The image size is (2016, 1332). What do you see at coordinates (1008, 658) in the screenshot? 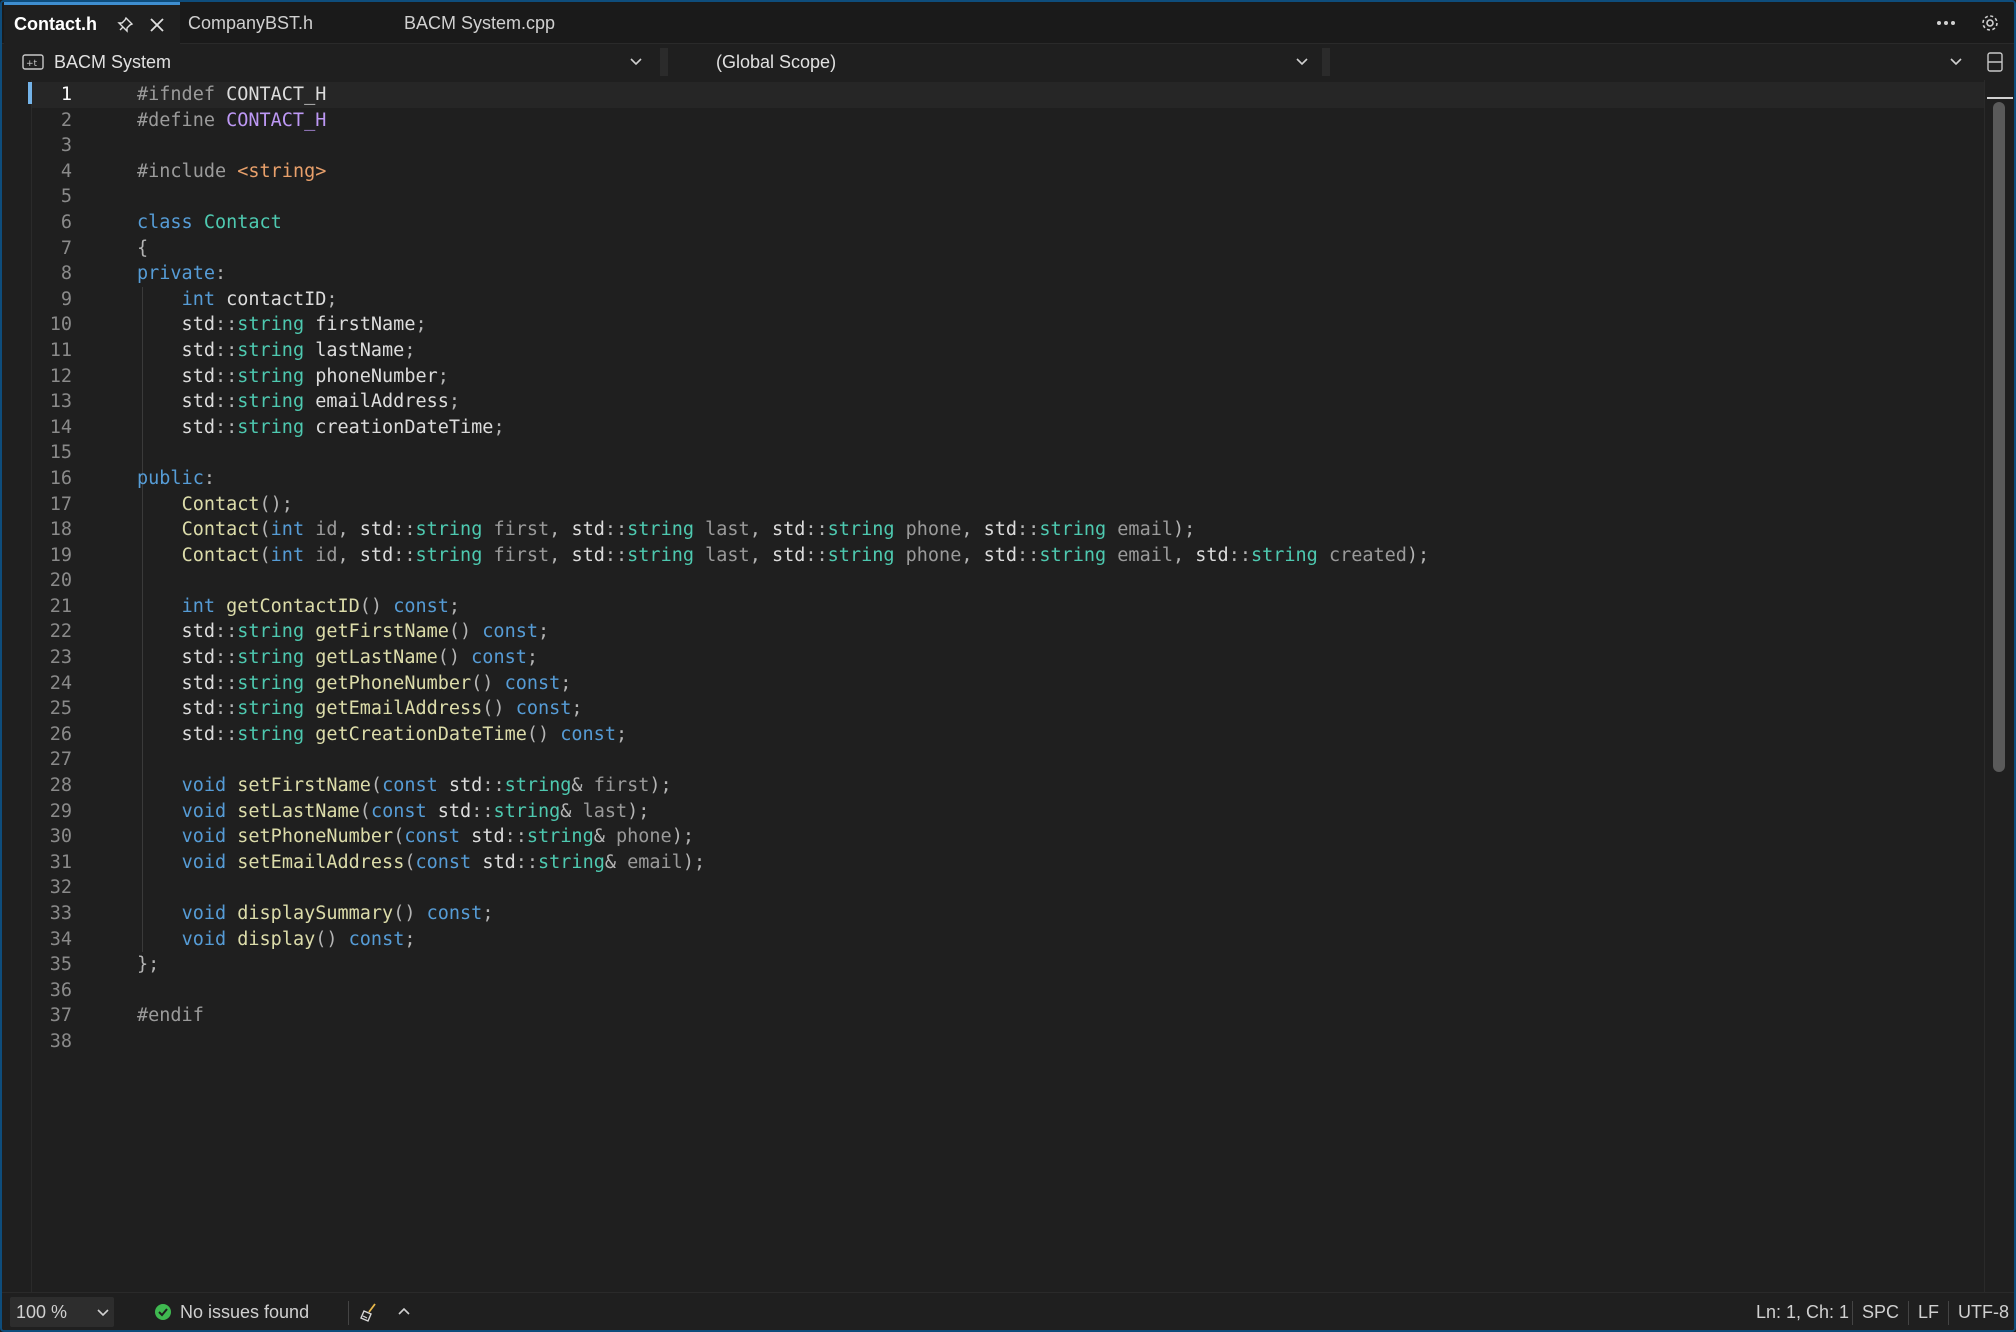
I see `code-line: 23 std::string getLastName() const;` at bounding box center [1008, 658].